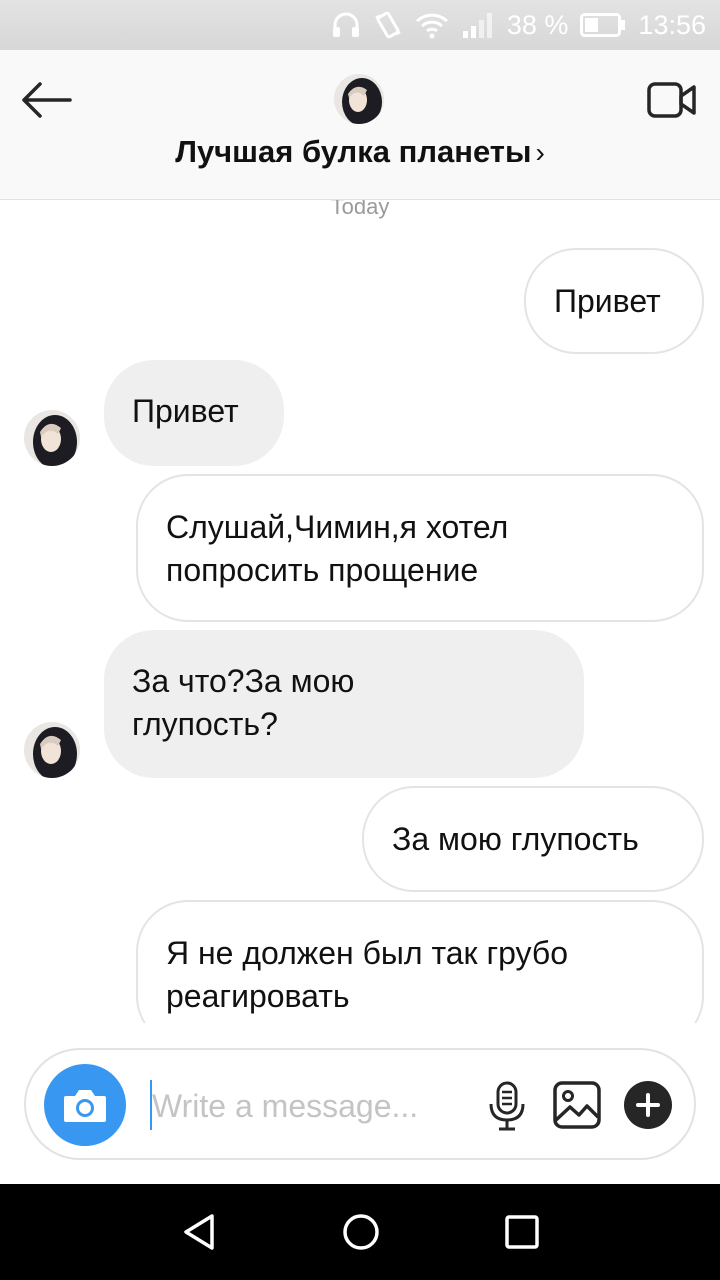 This screenshot has height=1280, width=720. I want to click on status-bar: 38 % 13:56, so click(360, 25).